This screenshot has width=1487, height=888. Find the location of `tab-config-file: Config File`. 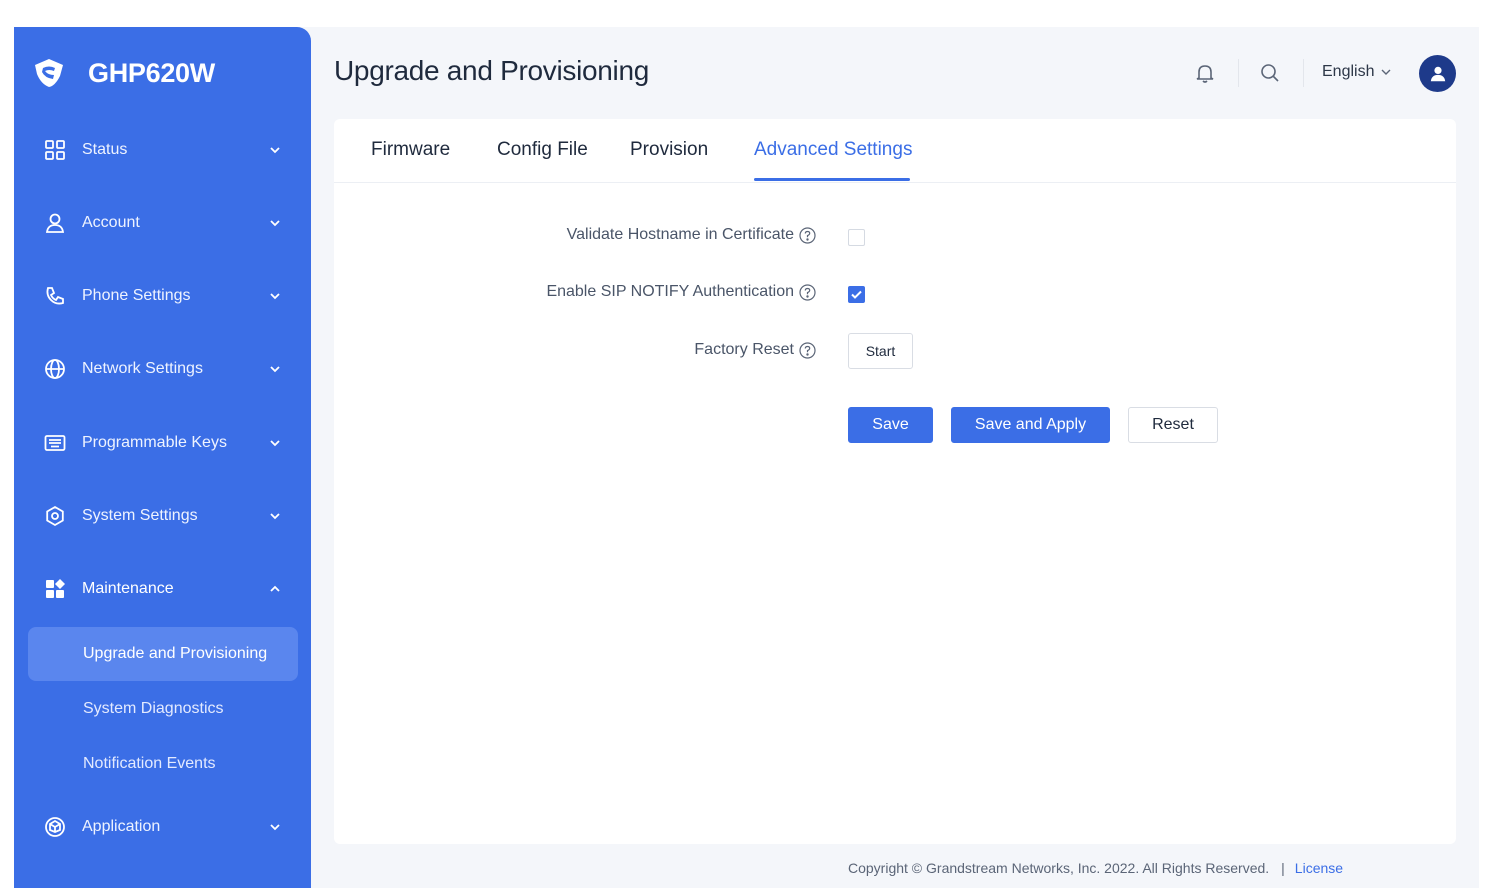

tab-config-file: Config File is located at coordinates (542, 150).